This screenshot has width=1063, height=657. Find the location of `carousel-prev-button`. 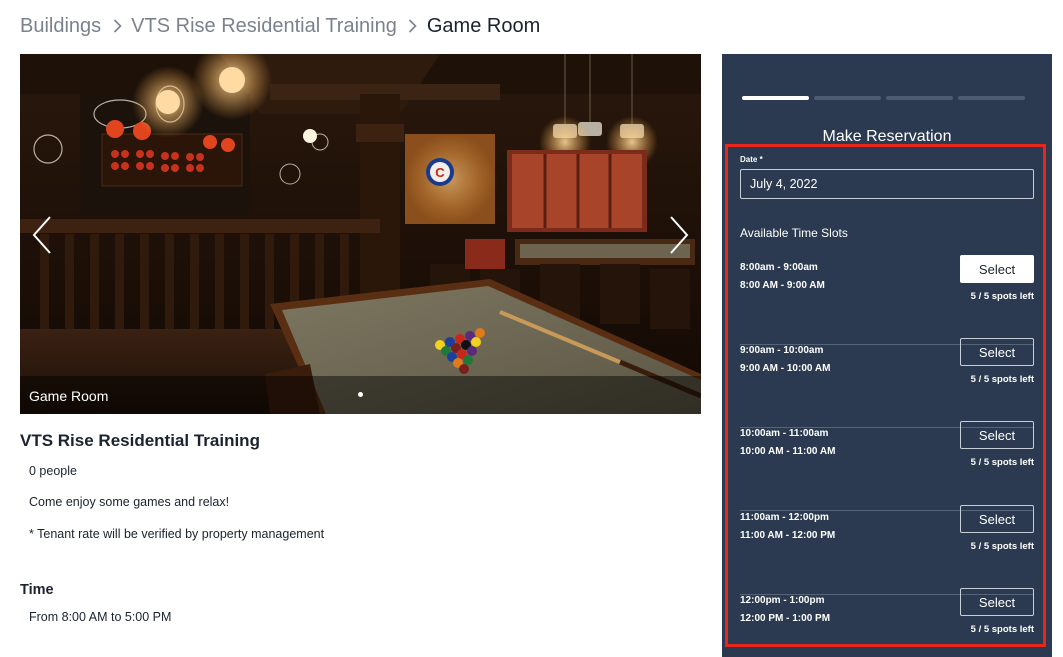

carousel-prev-button is located at coordinates (43, 235).